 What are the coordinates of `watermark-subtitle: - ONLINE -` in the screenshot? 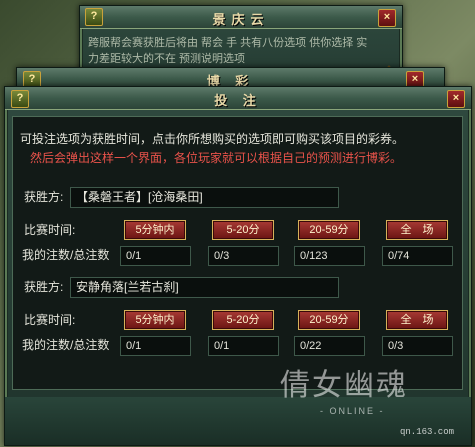 It's located at (352, 411).